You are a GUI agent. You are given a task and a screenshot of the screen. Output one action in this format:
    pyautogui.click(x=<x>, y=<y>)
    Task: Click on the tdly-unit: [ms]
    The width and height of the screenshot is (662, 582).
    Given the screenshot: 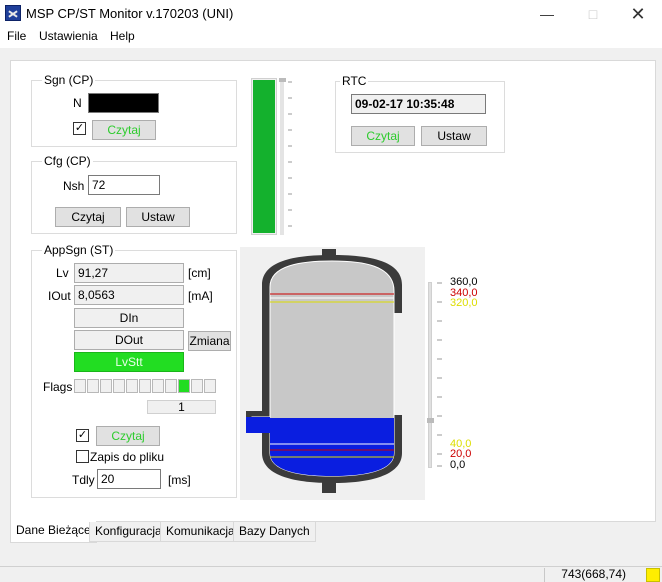 What is the action you would take?
    pyautogui.click(x=179, y=480)
    